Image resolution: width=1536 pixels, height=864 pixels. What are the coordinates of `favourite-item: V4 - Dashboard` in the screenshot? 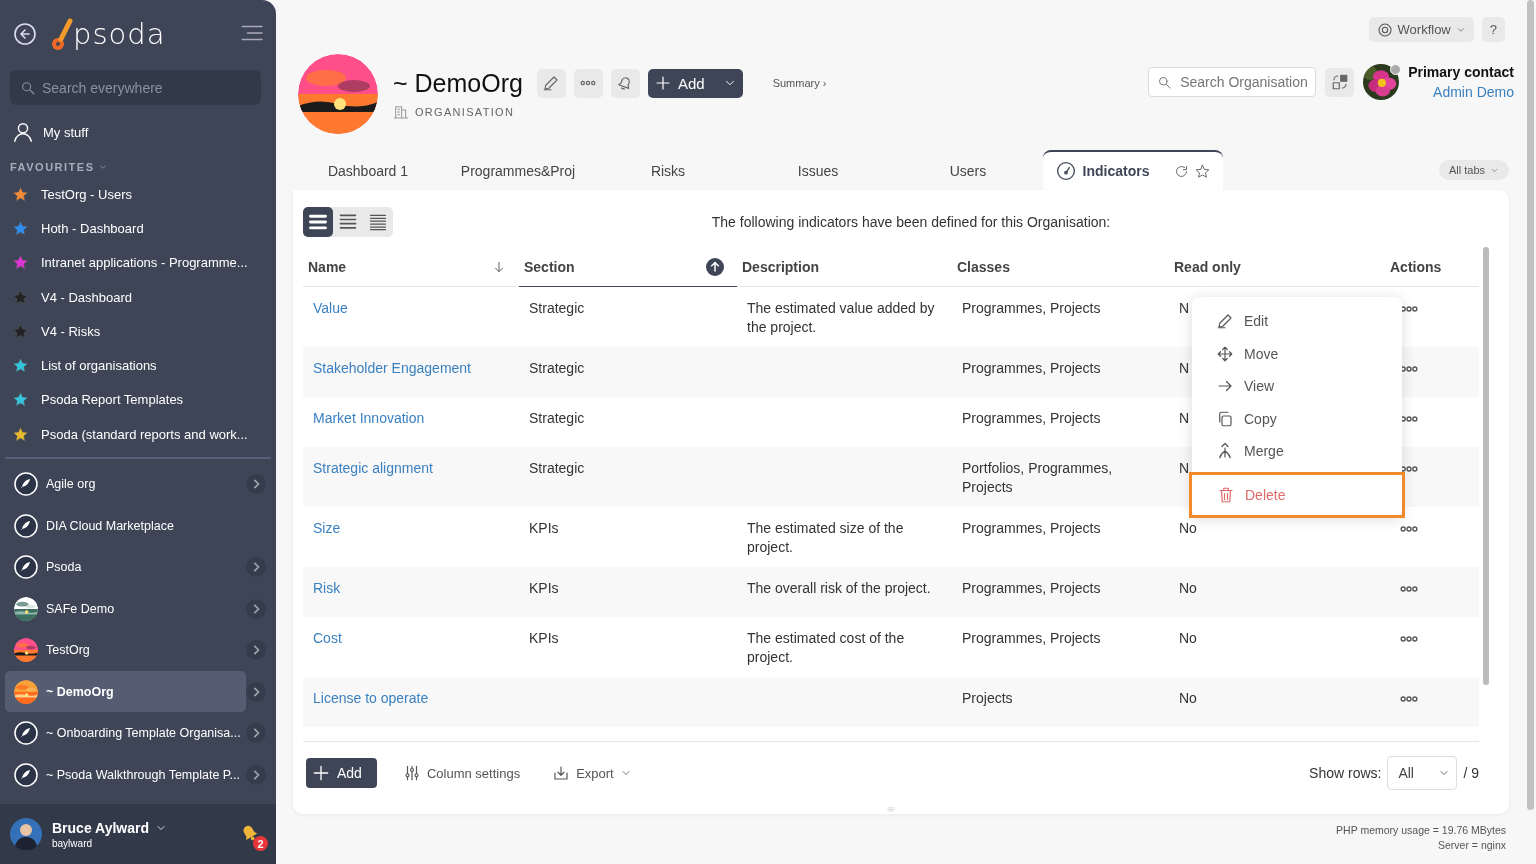 It's located at (138, 297).